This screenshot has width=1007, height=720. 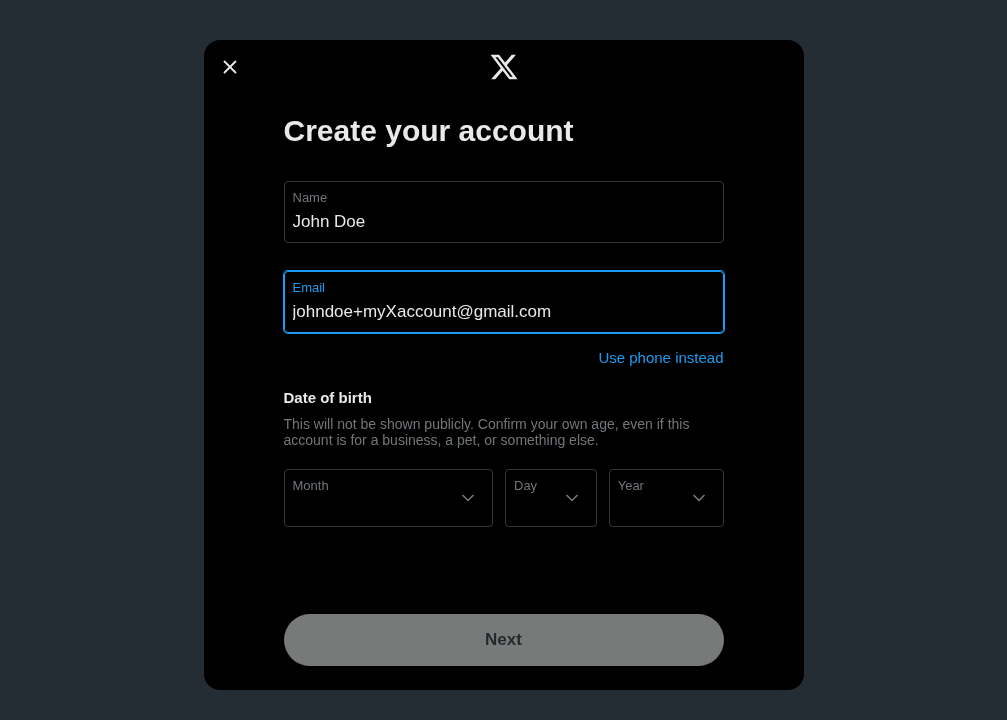 I want to click on field-value: John Doe, so click(x=503, y=222).